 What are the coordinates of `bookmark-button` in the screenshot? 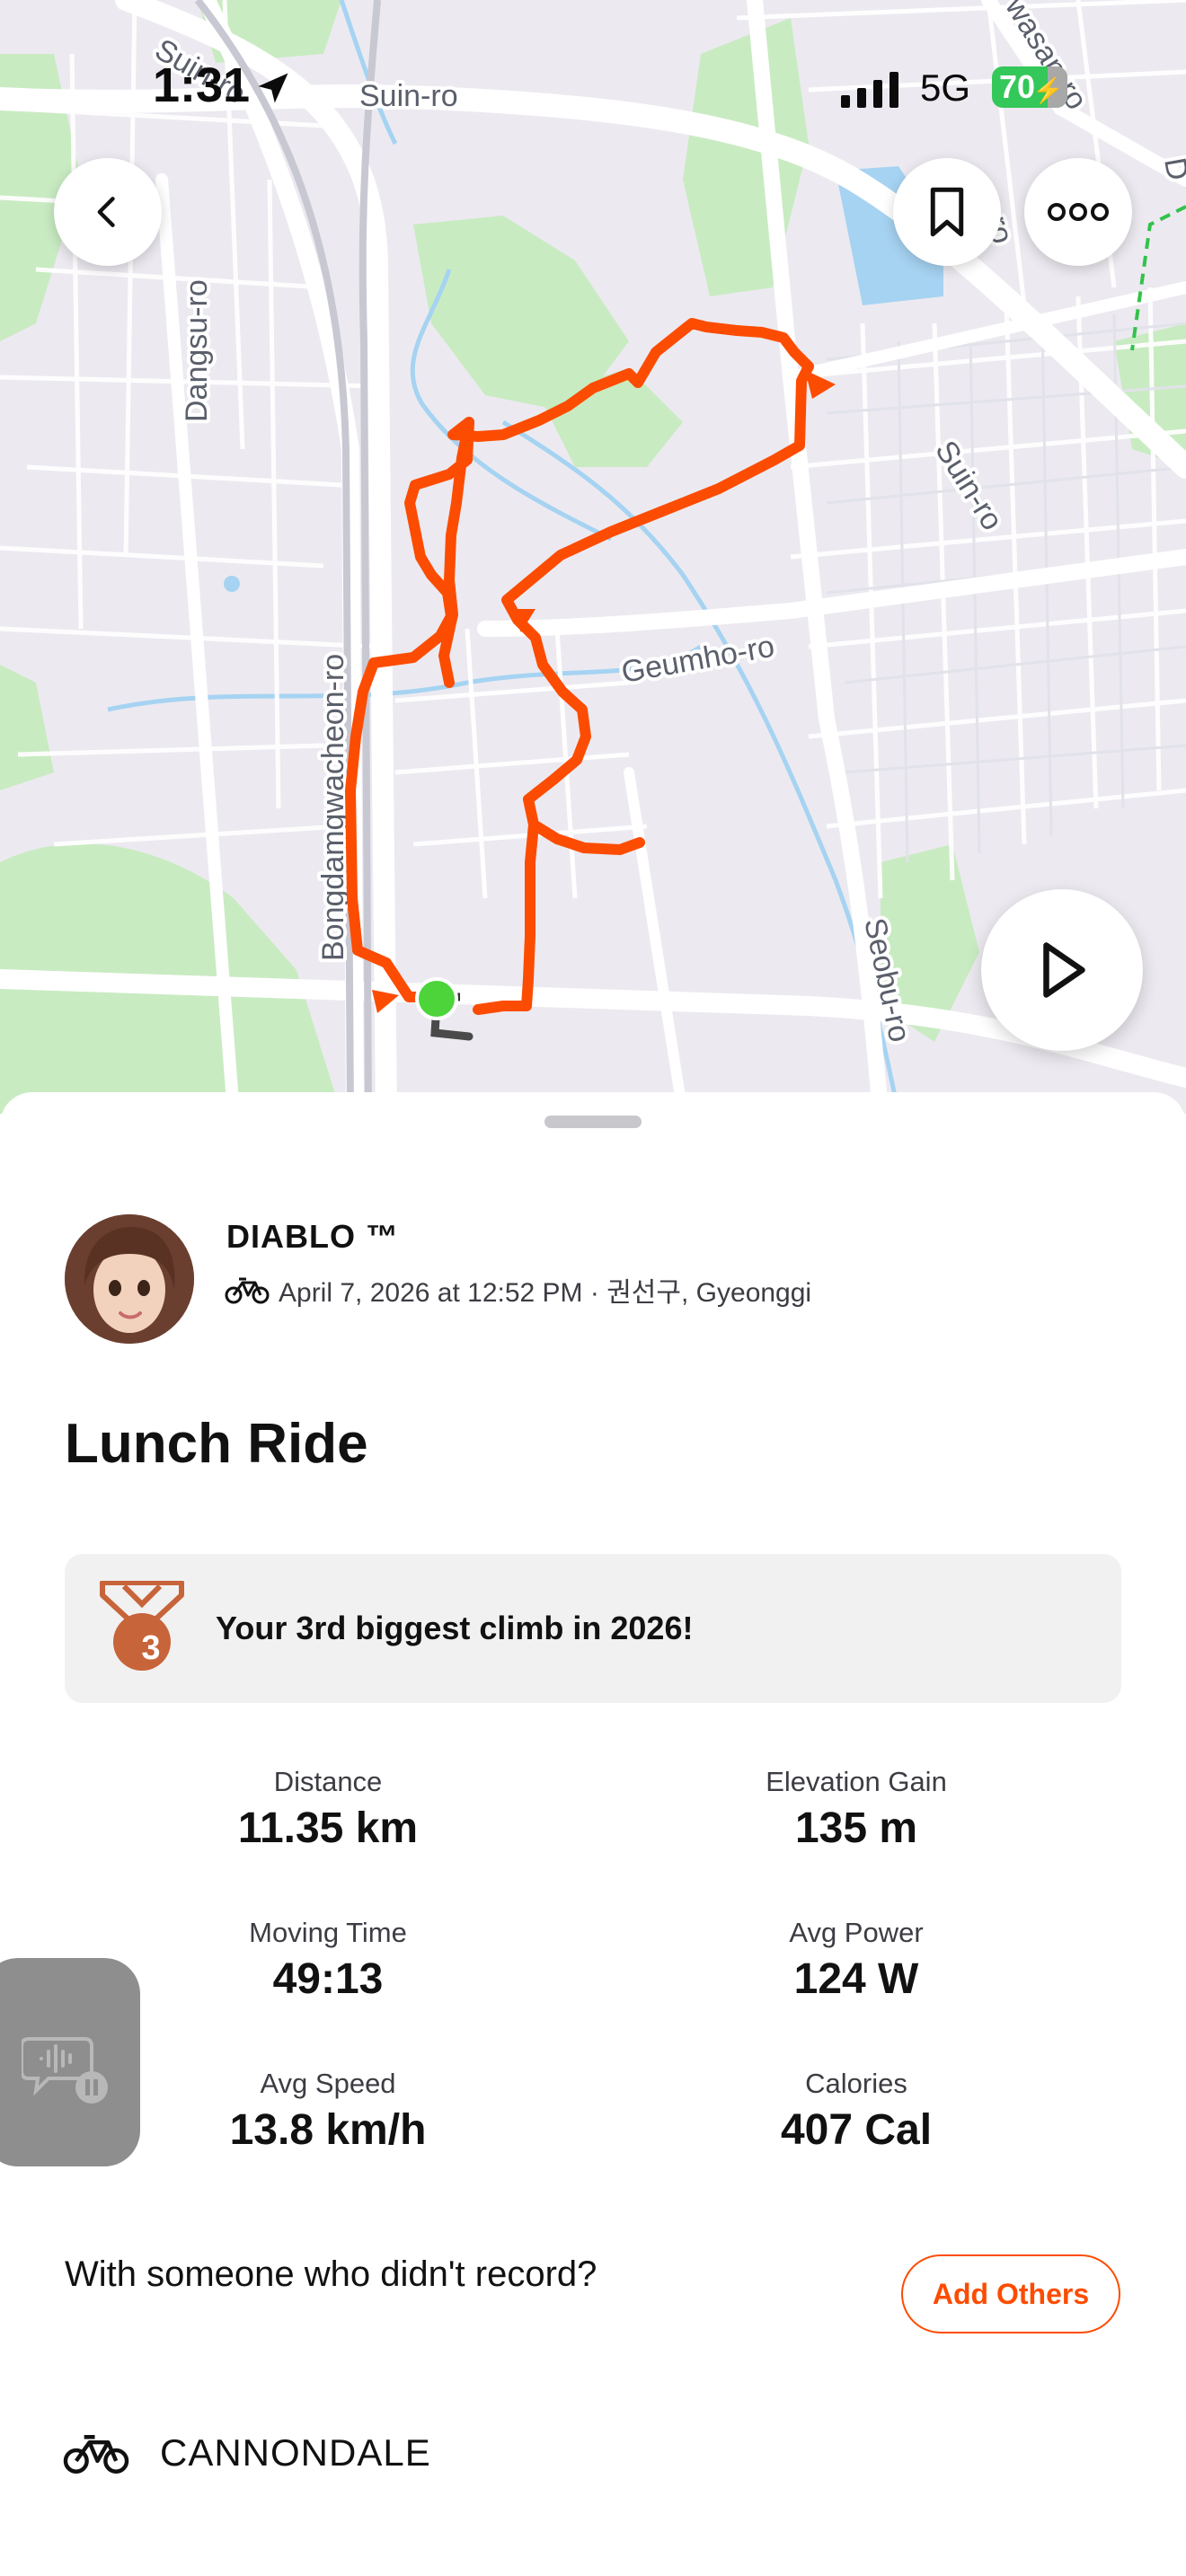 It's located at (947, 212).